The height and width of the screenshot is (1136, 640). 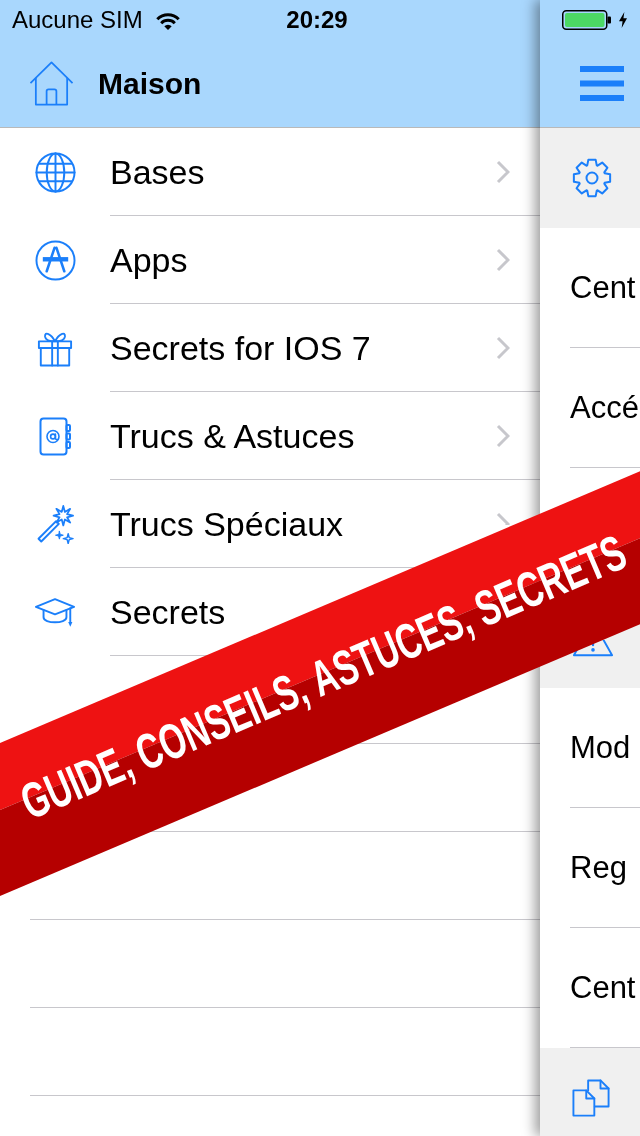 What do you see at coordinates (55, 172) in the screenshot?
I see `globe-icon` at bounding box center [55, 172].